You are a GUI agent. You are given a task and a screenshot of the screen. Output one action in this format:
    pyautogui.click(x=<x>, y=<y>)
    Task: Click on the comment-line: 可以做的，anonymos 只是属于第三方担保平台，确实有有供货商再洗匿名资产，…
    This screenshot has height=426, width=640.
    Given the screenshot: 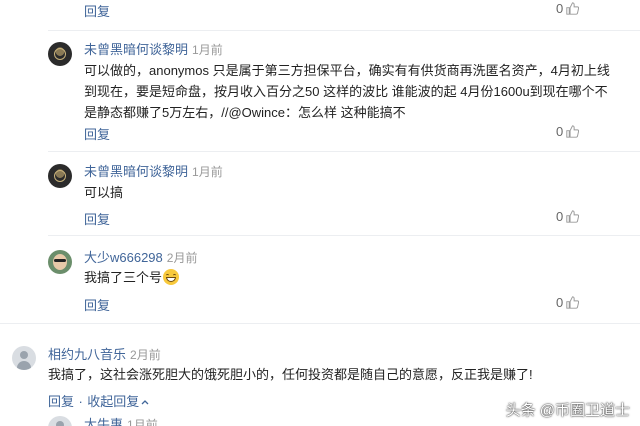 What is the action you would take?
    pyautogui.click(x=347, y=70)
    